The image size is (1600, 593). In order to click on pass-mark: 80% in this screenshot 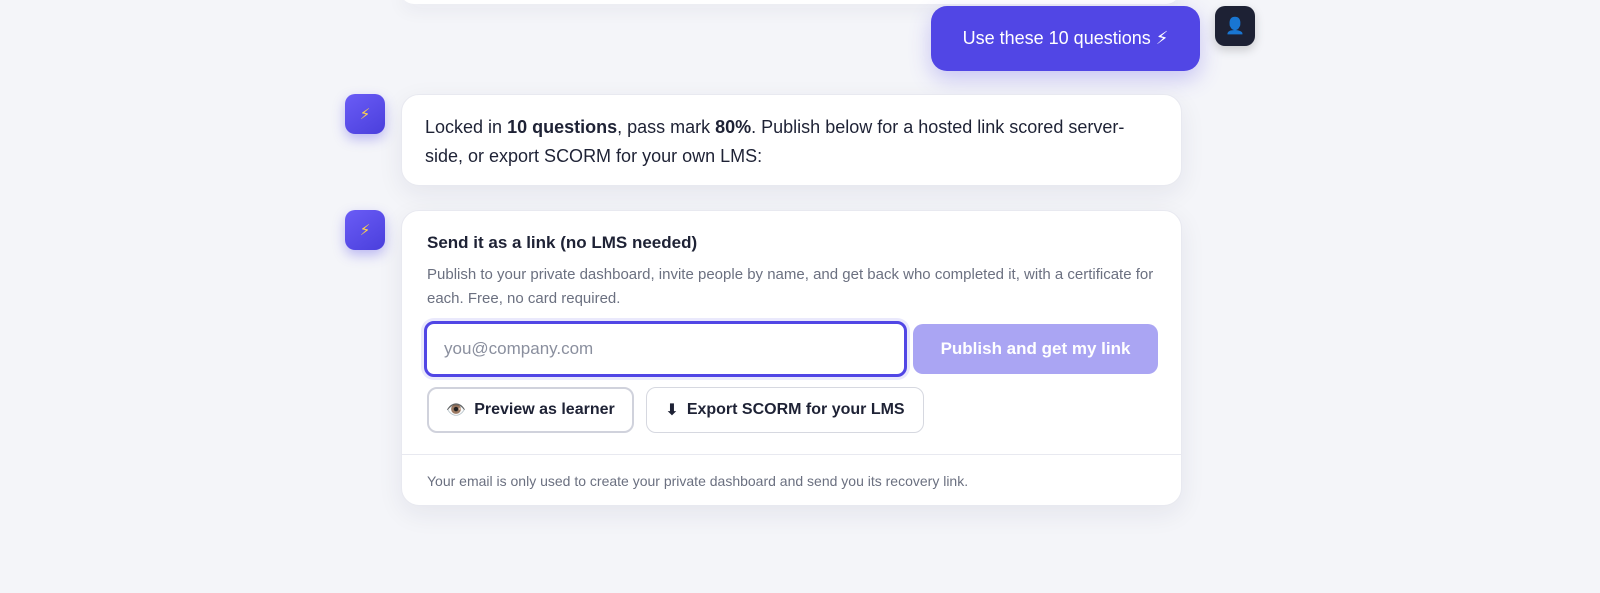, I will do `click(733, 127)`.